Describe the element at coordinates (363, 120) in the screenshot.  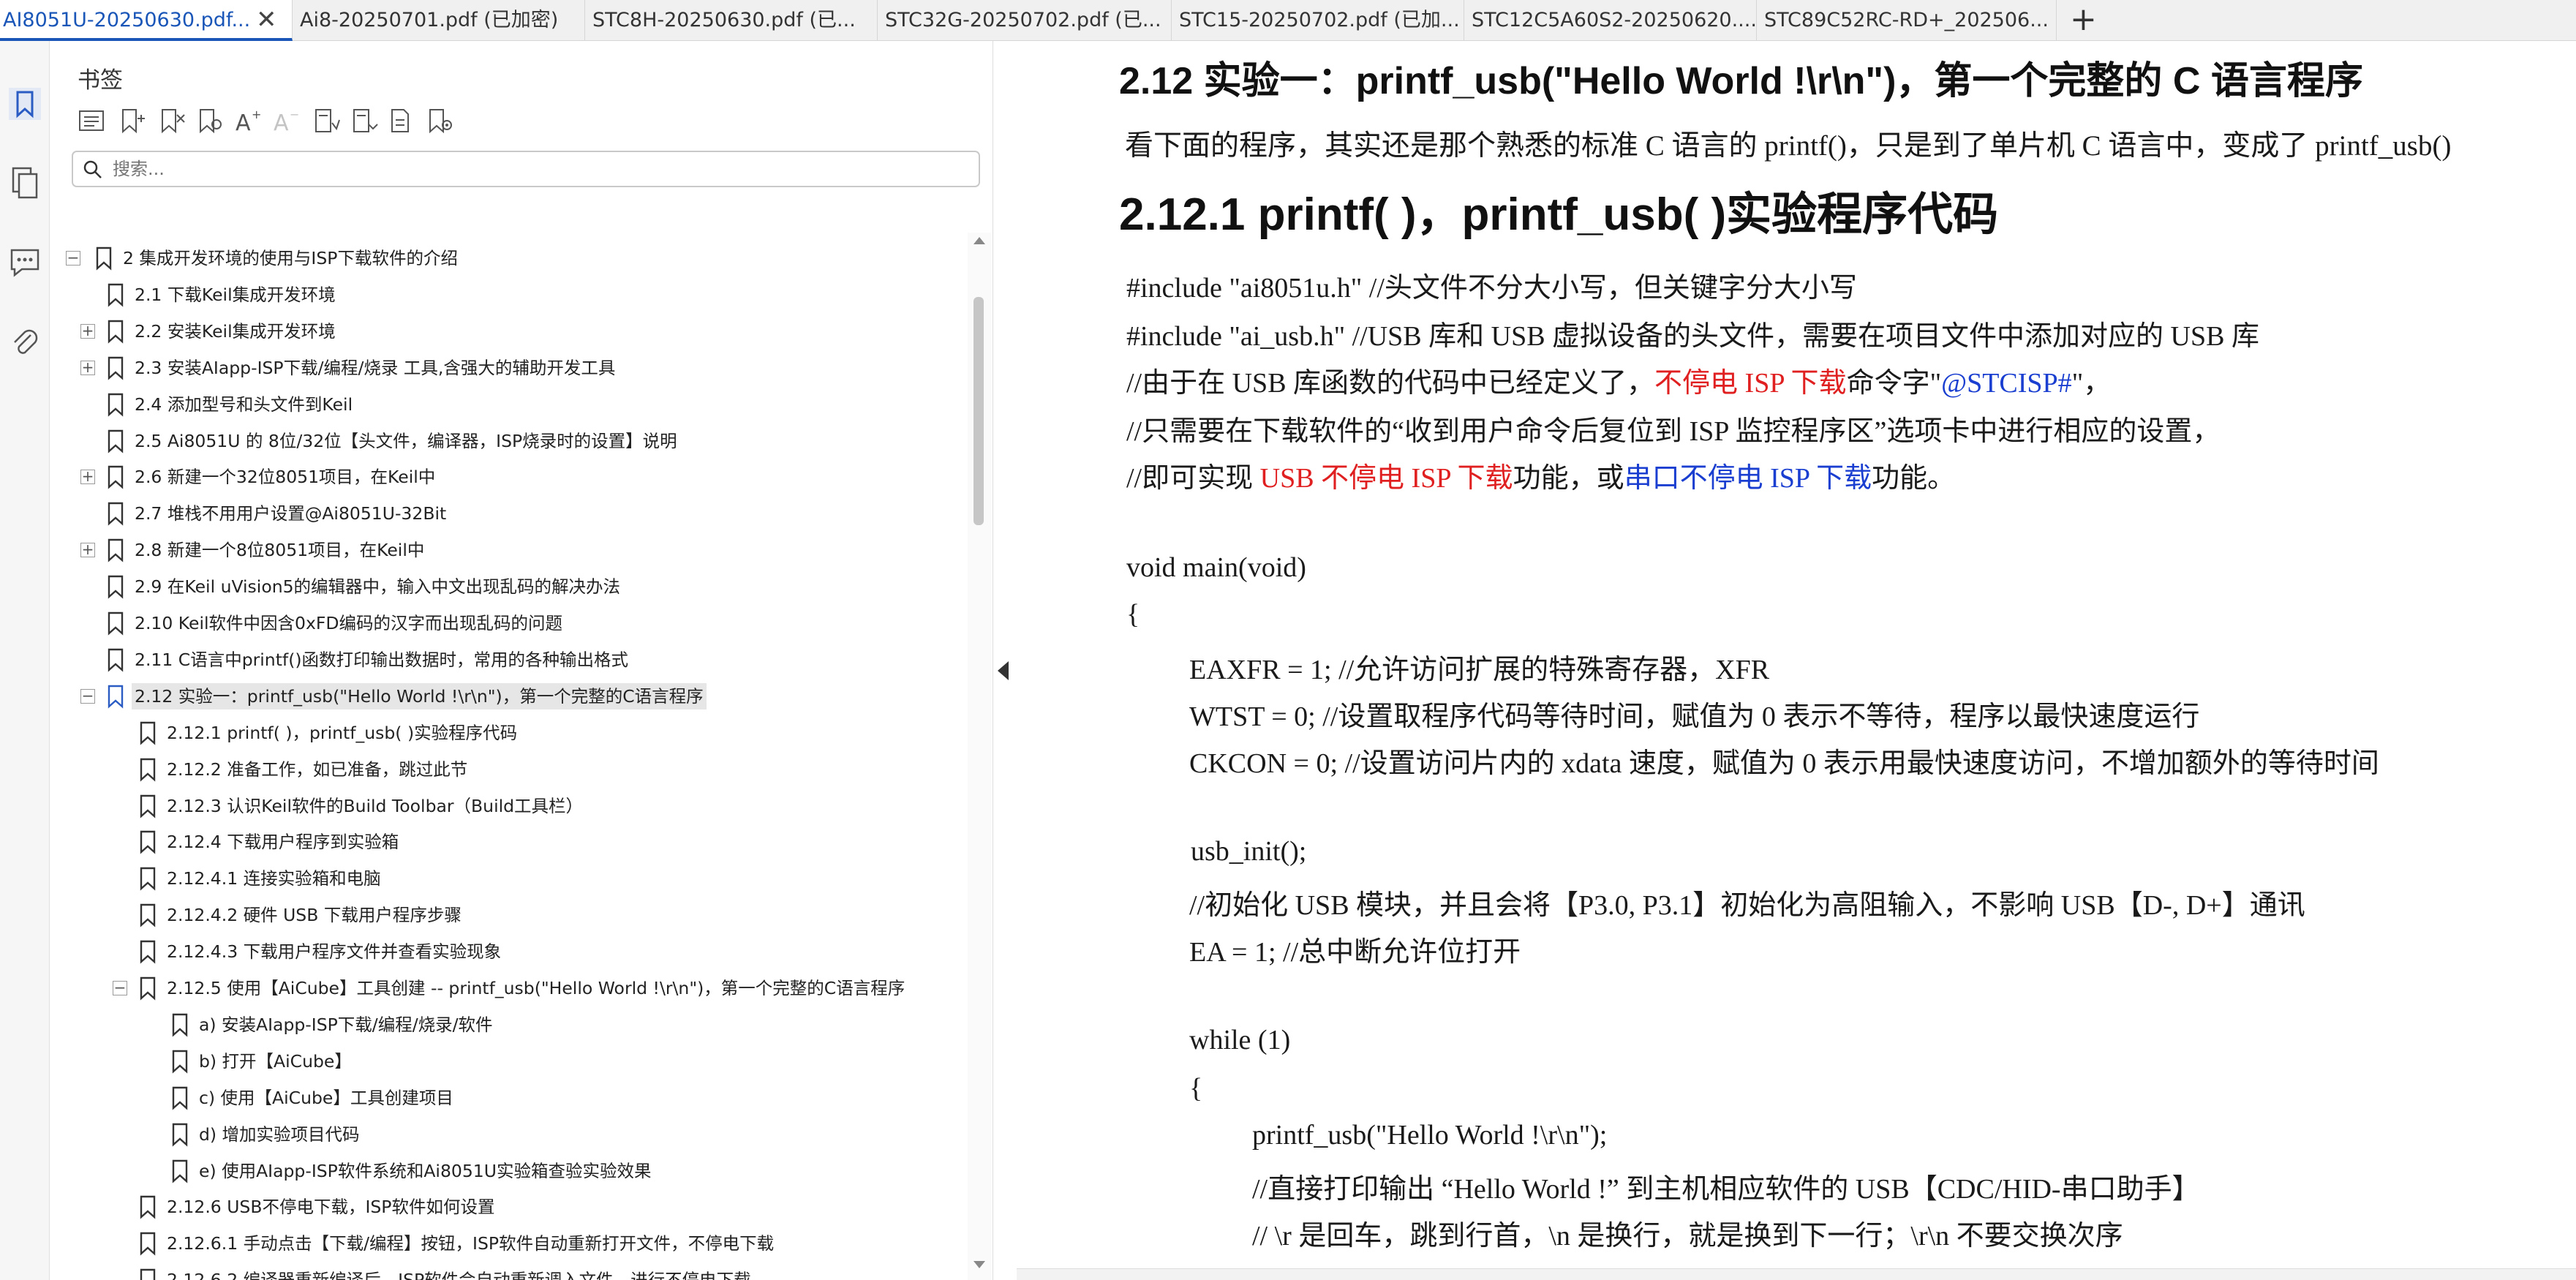
I see `expand-icon` at that location.